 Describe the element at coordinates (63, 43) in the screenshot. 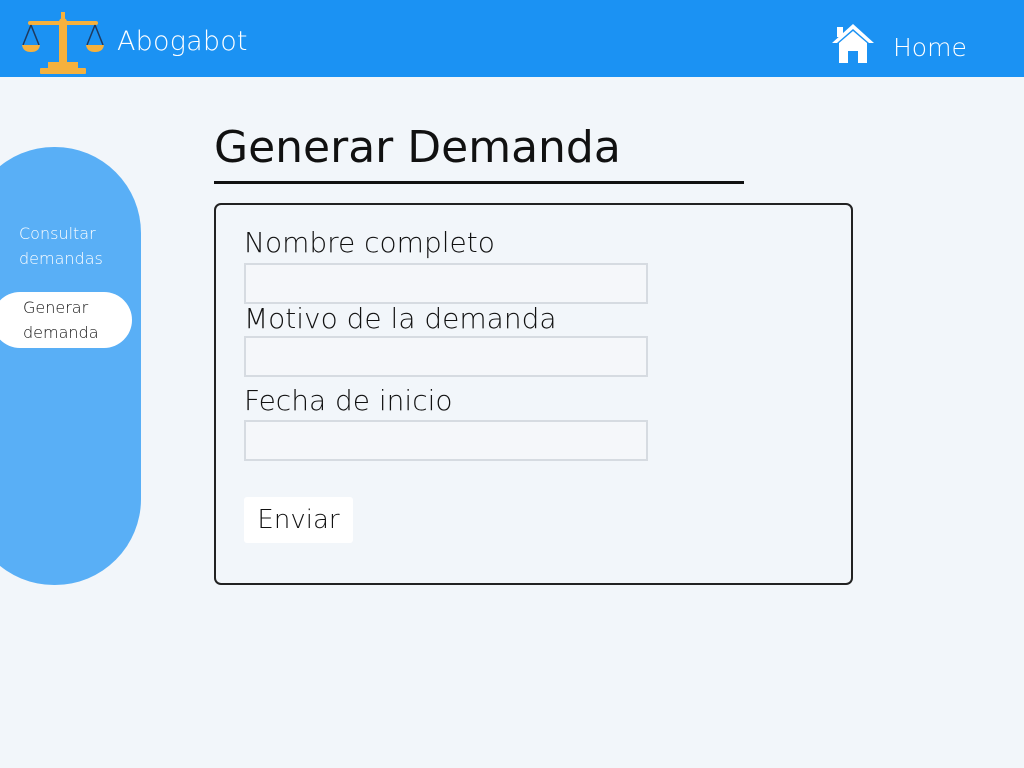

I see `scales-of-justice-icon` at that location.